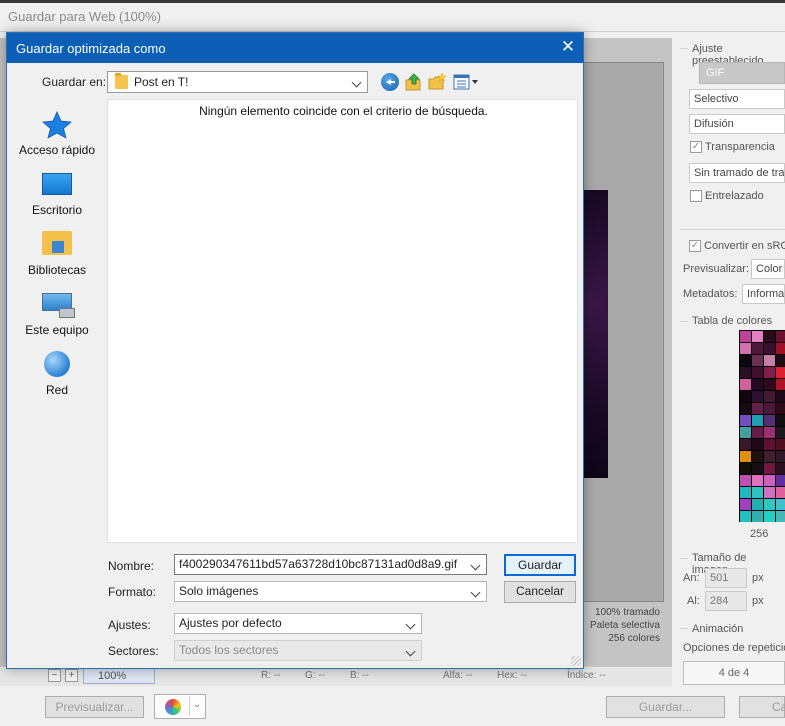 This screenshot has height=726, width=785. What do you see at coordinates (57, 136) in the screenshot?
I see `place-quick-access: Acceso rápido` at bounding box center [57, 136].